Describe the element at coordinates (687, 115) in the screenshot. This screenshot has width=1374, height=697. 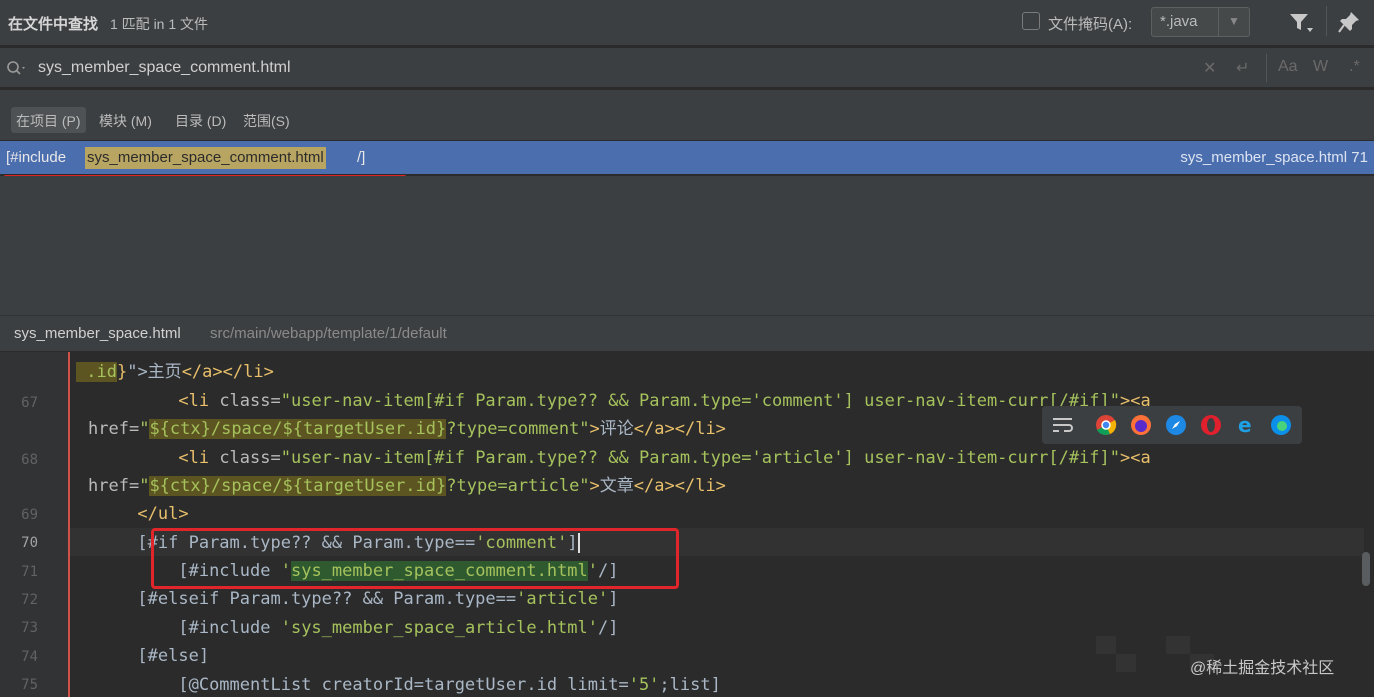
I see `scope-tabs: 在项目 (P) 模块 (M) 目录 (D) 范围(S)` at that location.